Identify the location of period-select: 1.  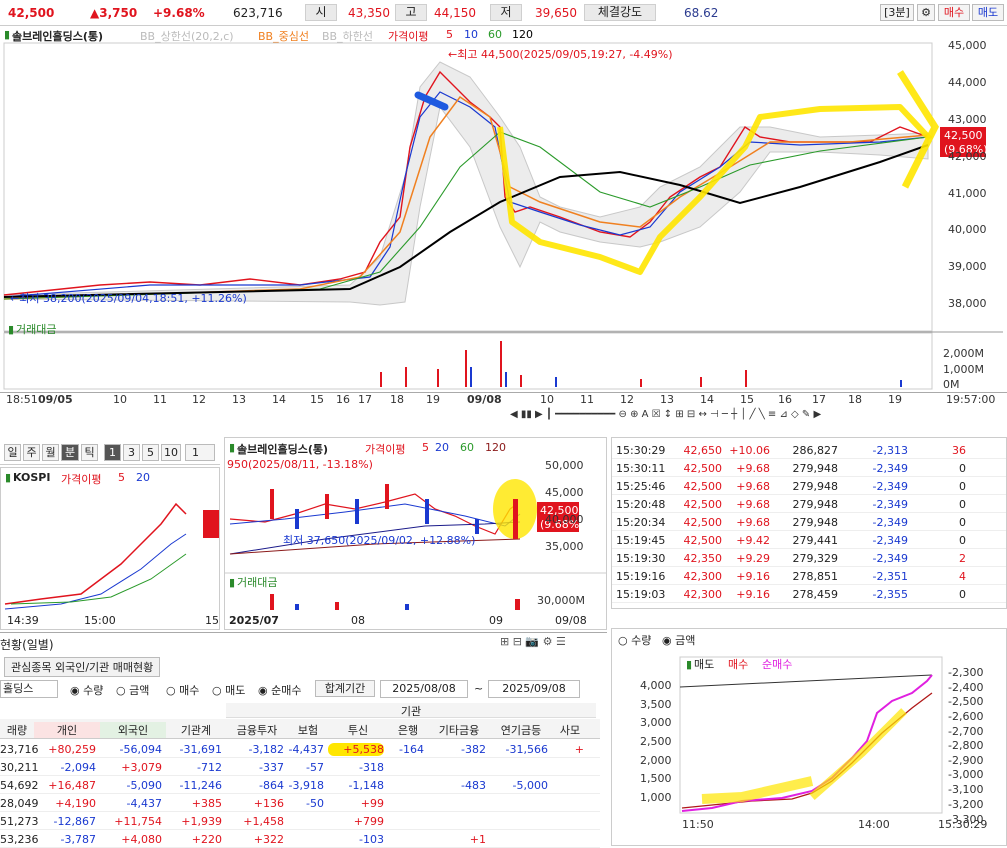
(200, 452).